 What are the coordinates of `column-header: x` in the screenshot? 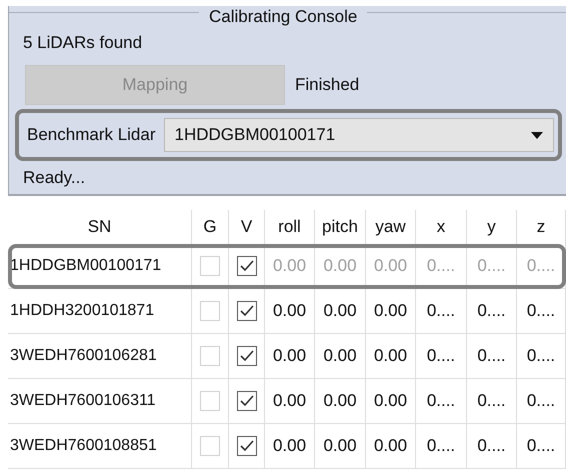 It's located at (441, 227).